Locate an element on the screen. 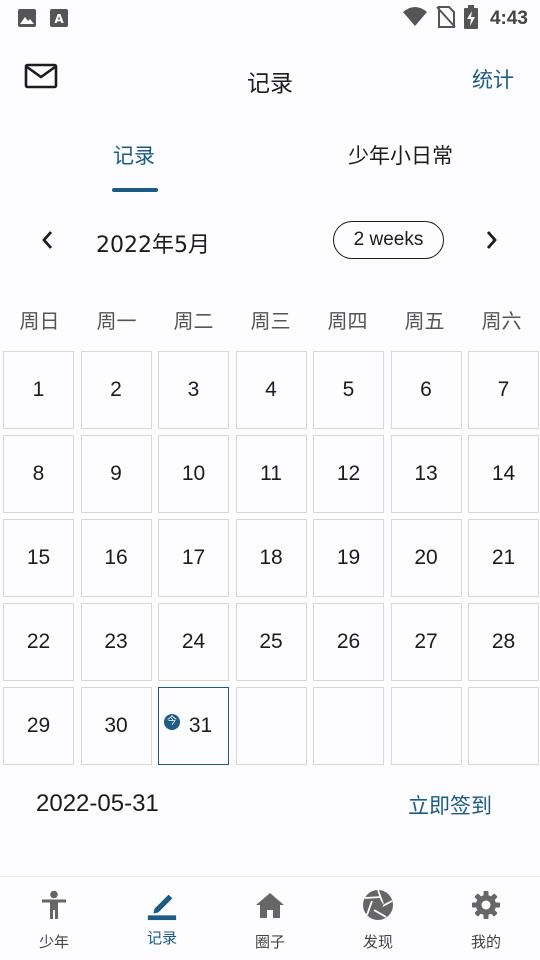 Image resolution: width=540 pixels, height=960 pixels. svg-text: A is located at coordinates (59, 19).